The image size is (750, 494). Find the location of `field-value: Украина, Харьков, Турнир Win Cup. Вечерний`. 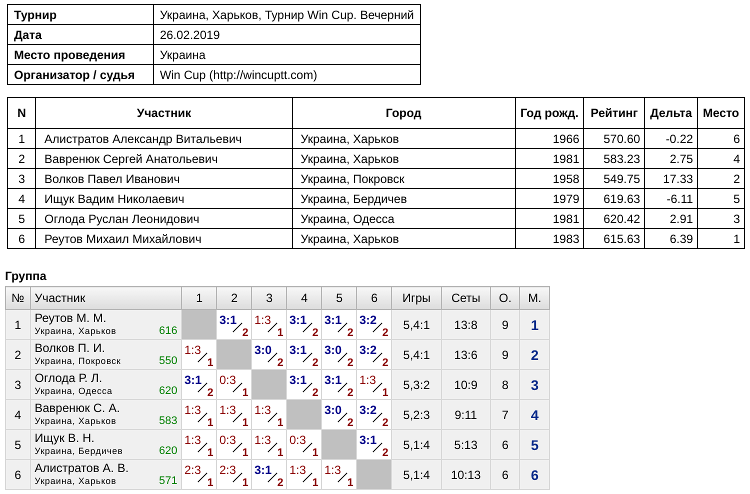

field-value: Украина, Харьков, Турнир Win Cup. Вечерний is located at coordinates (286, 14).